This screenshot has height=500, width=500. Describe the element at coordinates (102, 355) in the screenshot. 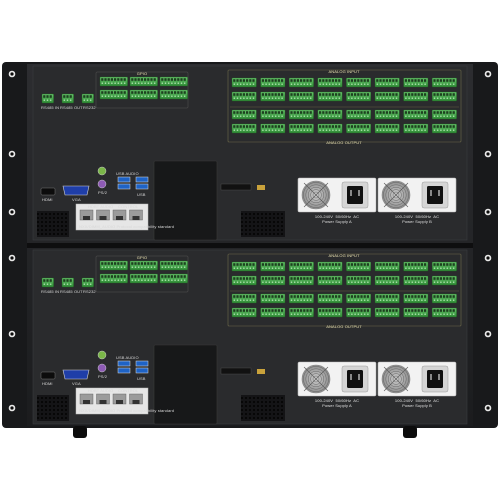

I see `ps2-port-mouse` at that location.